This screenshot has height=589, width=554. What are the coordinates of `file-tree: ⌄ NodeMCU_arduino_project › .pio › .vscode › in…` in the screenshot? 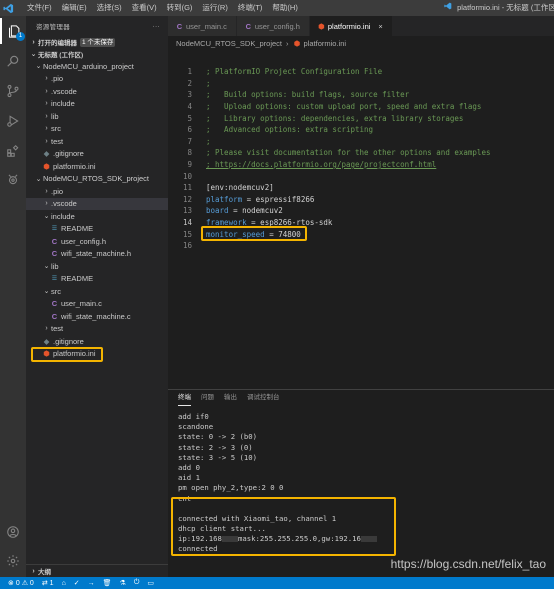 It's located at (97, 211).